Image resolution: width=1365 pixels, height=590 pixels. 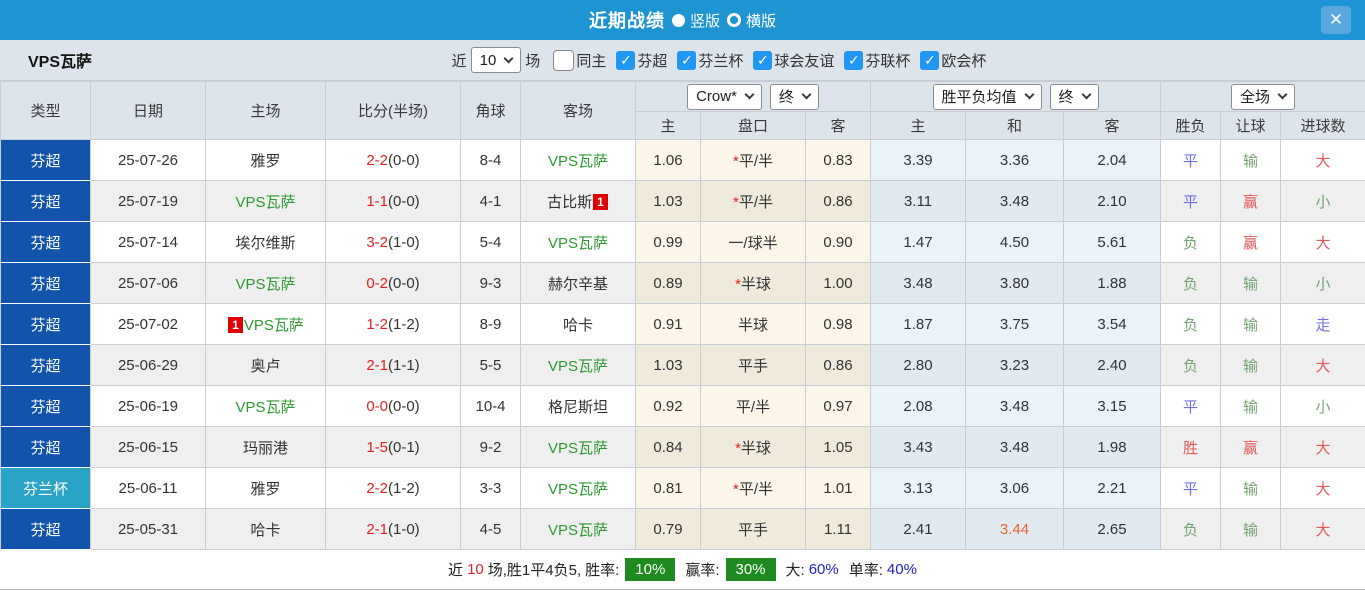 What do you see at coordinates (1015, 406) in the screenshot?
I see `avg-draw-odds-cell: 3.48` at bounding box center [1015, 406].